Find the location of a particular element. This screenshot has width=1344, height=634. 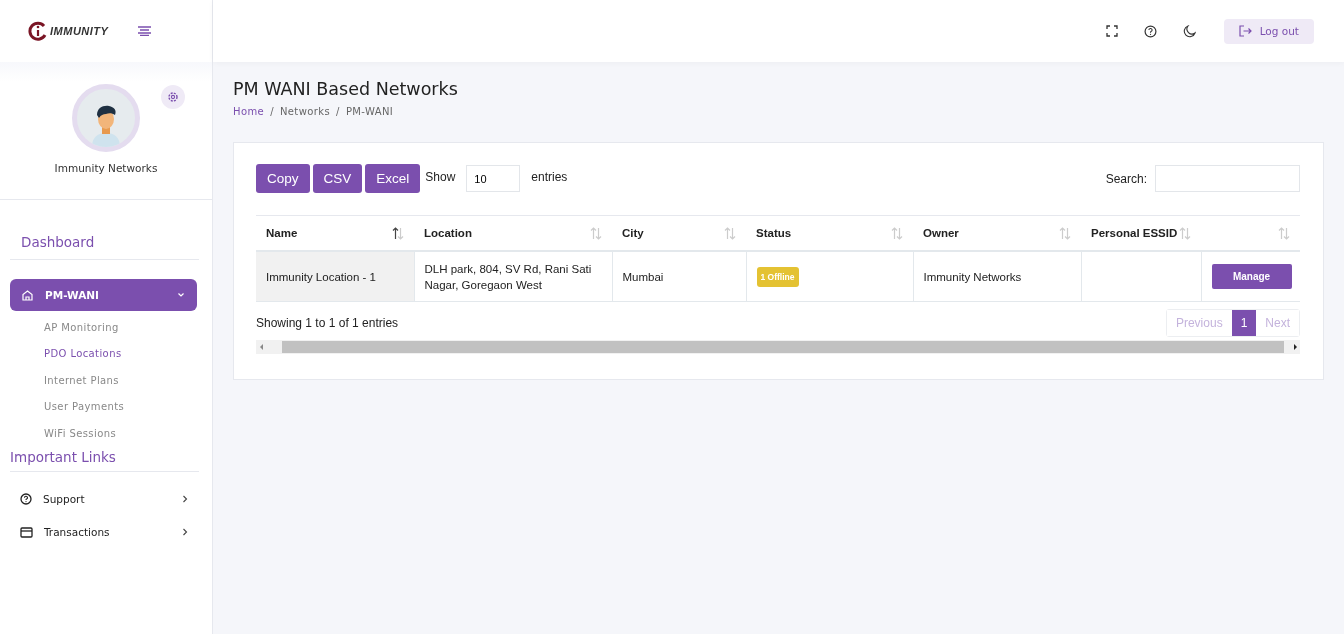

export-button: CSV is located at coordinates (337, 178).